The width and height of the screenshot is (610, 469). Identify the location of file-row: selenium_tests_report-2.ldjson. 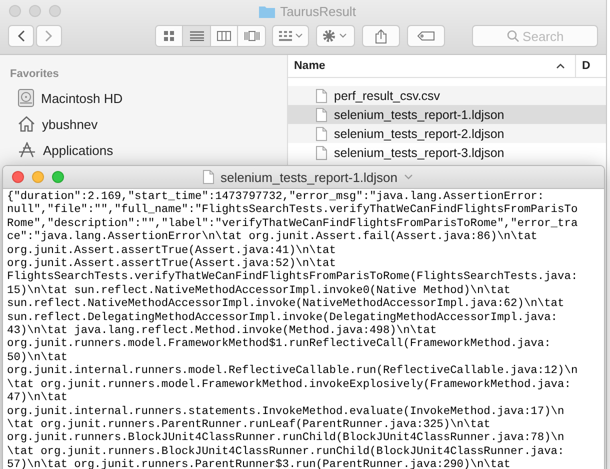
(447, 133).